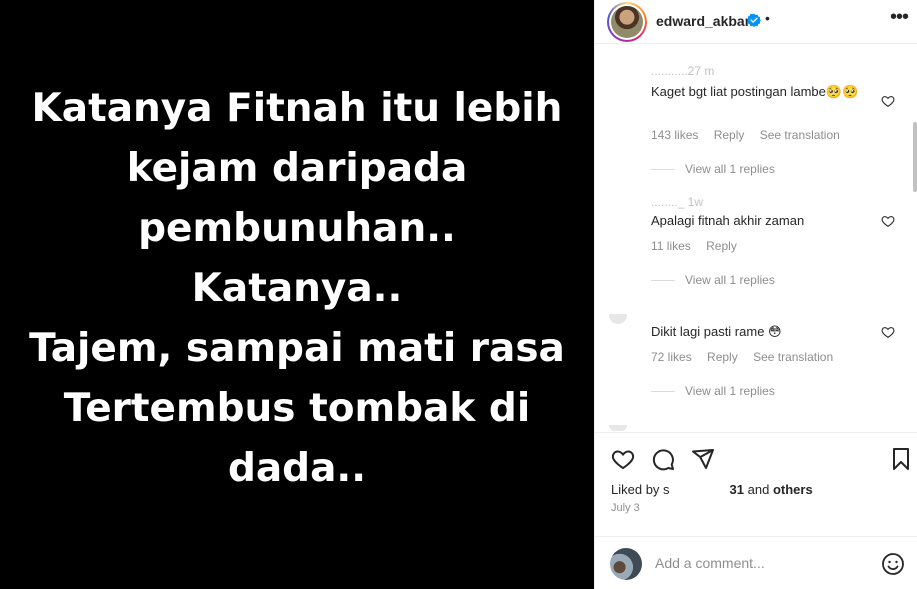 This screenshot has height=589, width=917. Describe the element at coordinates (901, 459) in the screenshot. I see `bookmark-icon` at that location.